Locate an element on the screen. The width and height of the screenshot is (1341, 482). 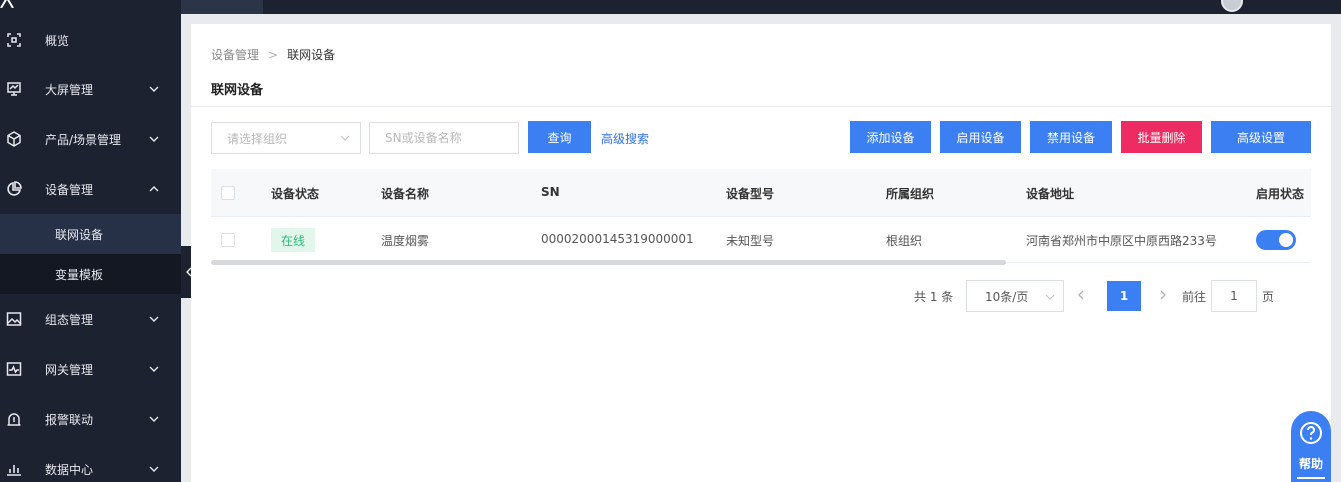
org-select: 请选择组织 is located at coordinates (286, 138).